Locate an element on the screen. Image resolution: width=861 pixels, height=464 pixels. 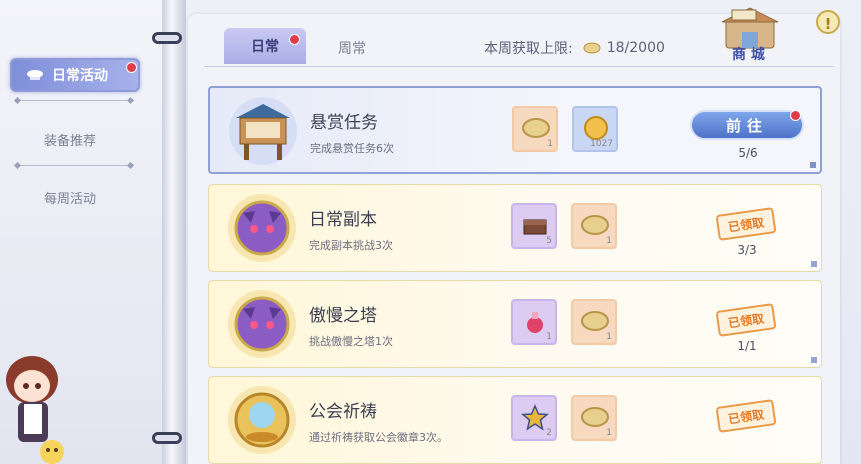
go-button: 前往 is located at coordinates (747, 125).